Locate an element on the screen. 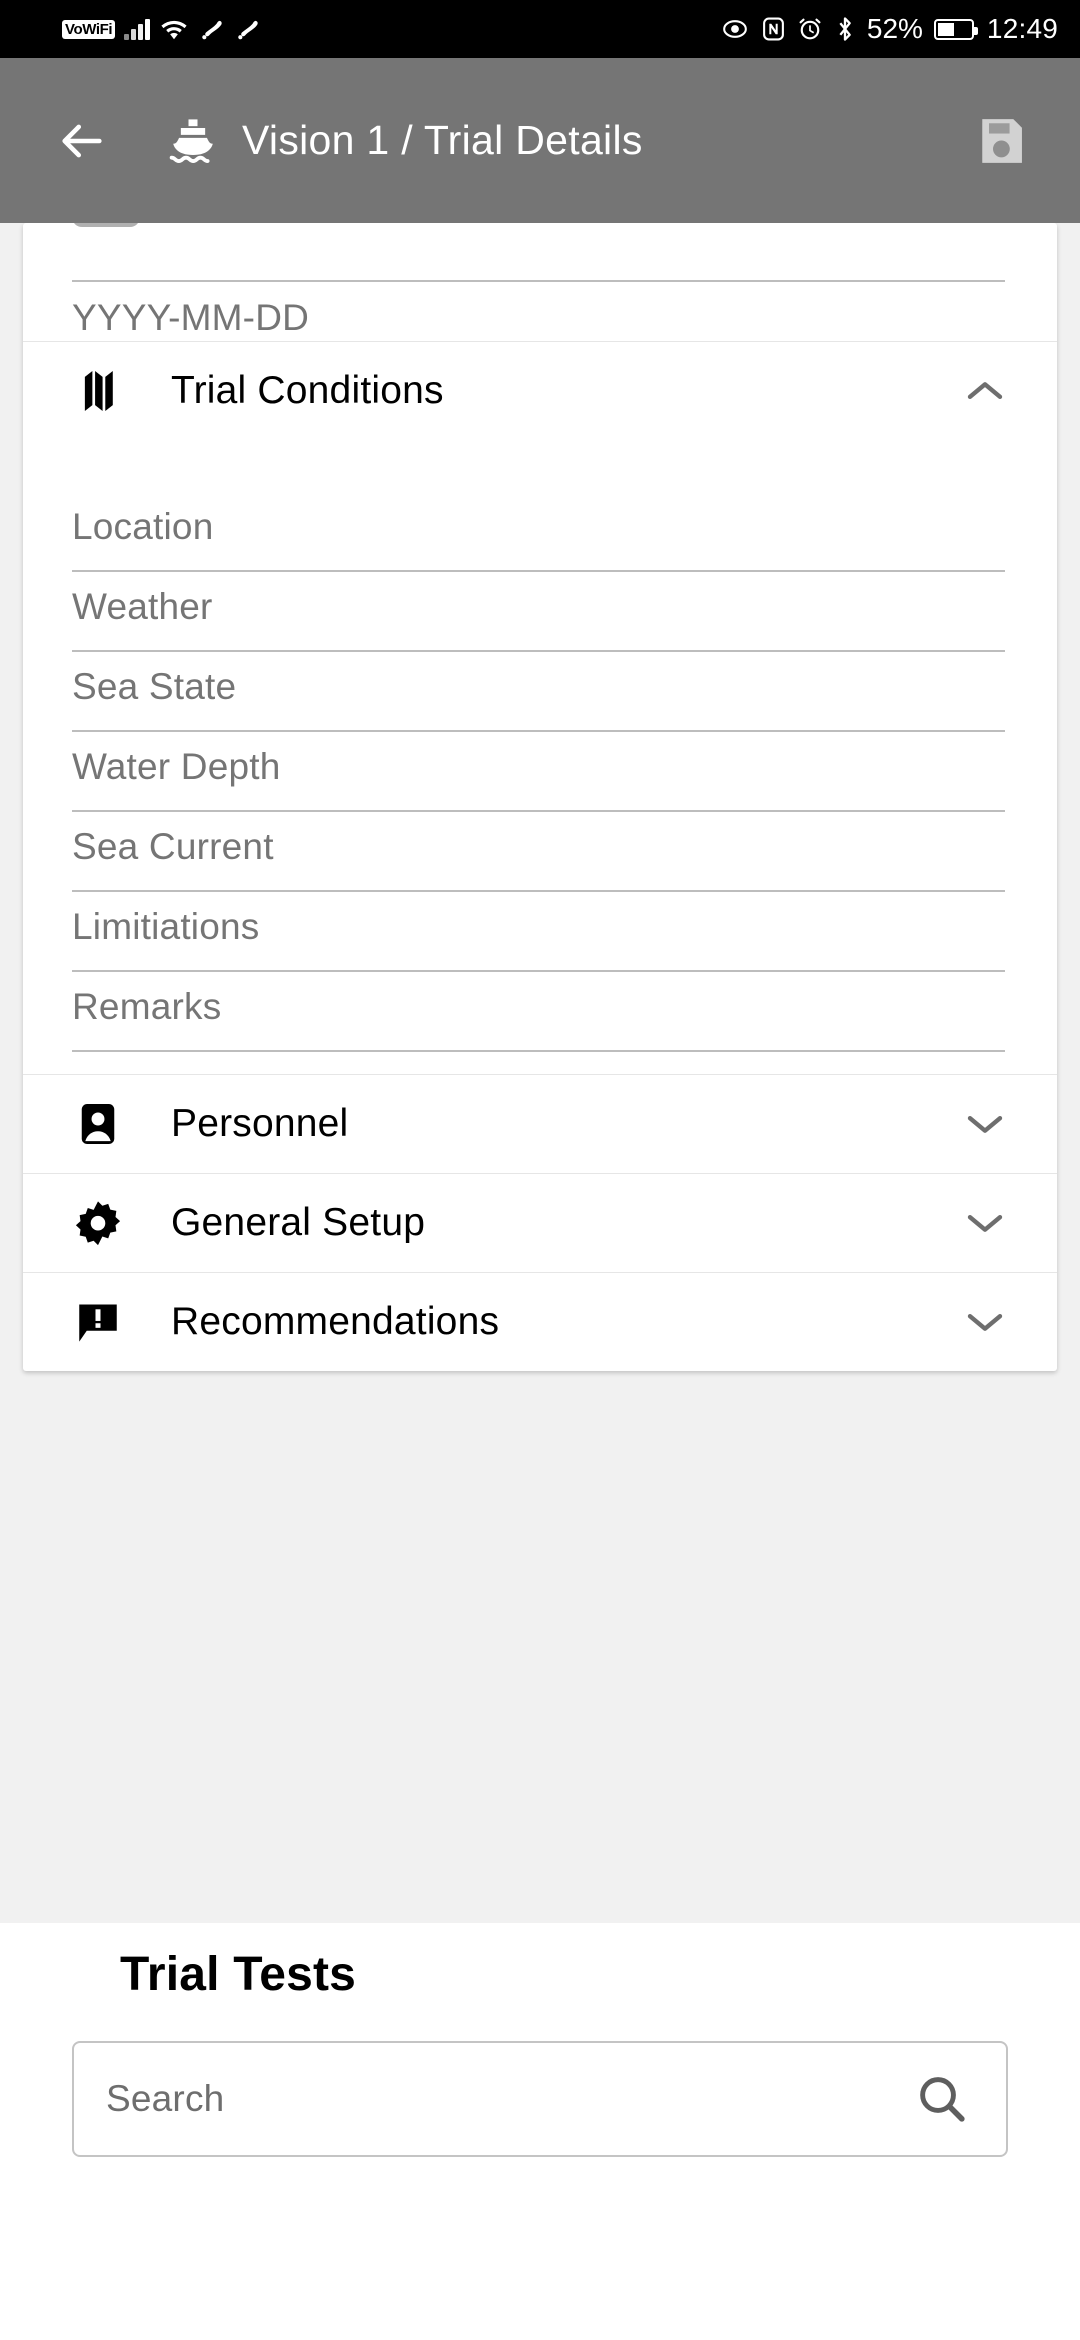 This screenshot has height=2340, width=1080. status-bar-left-icons: VoWiFi is located at coordinates (161, 29).